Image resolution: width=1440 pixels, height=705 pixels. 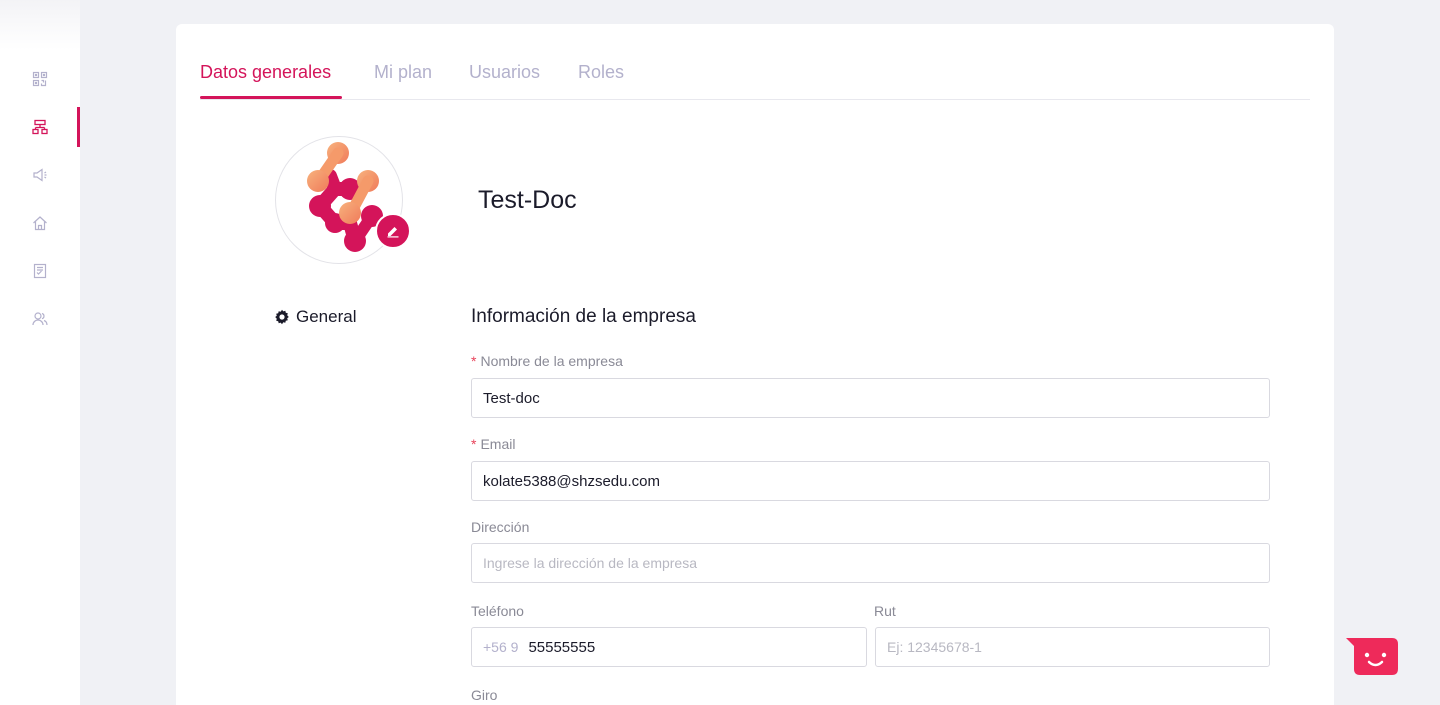 I want to click on company-name-heading: Test-Doc, so click(x=527, y=200).